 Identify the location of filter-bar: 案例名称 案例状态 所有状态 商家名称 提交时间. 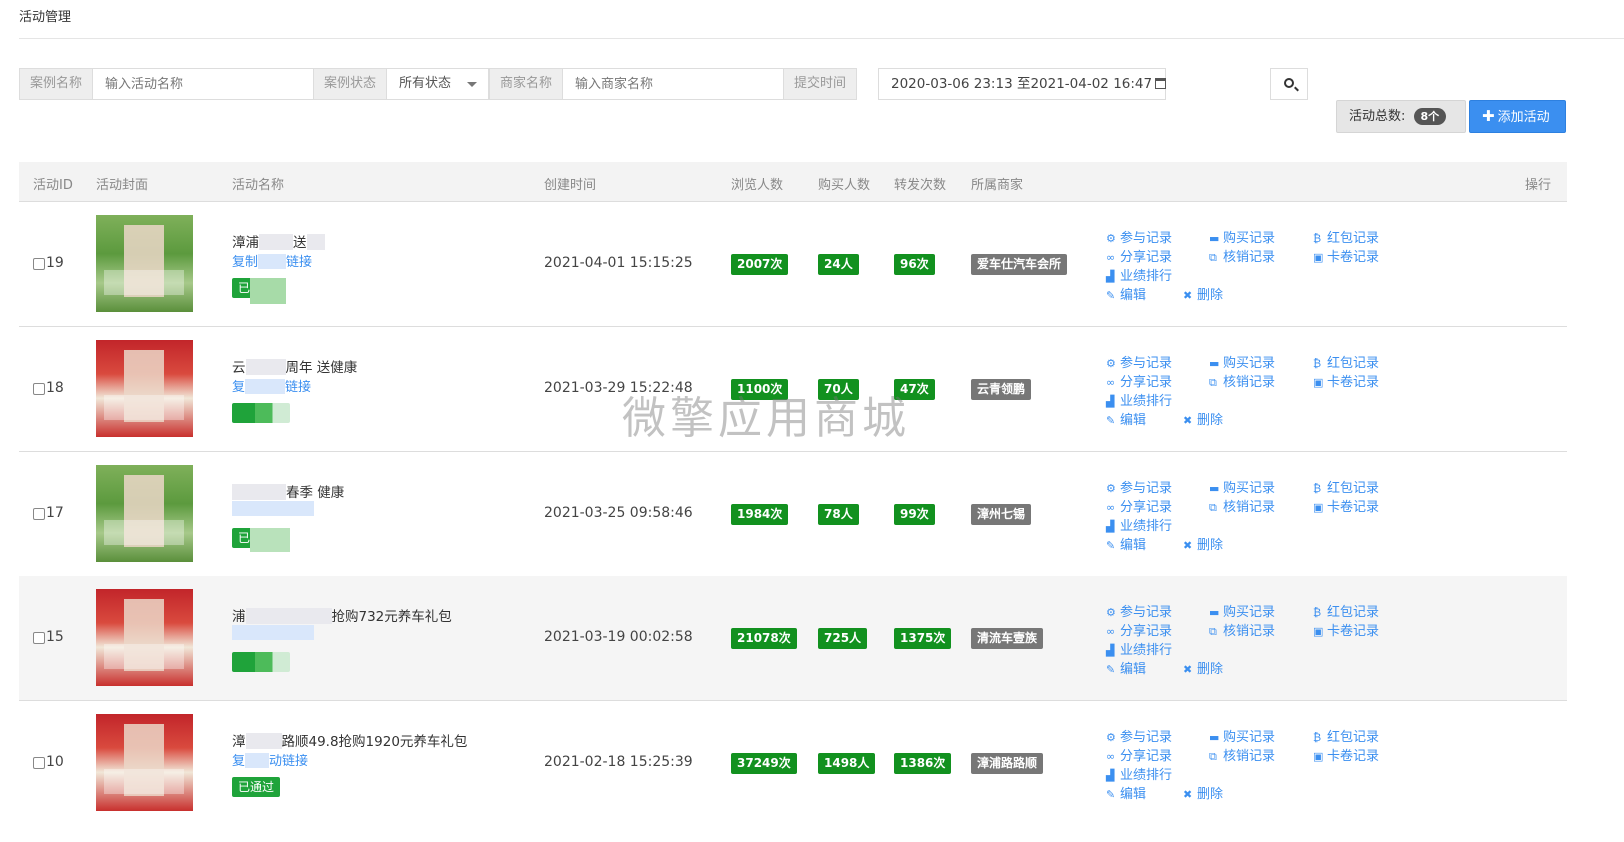
(438, 84).